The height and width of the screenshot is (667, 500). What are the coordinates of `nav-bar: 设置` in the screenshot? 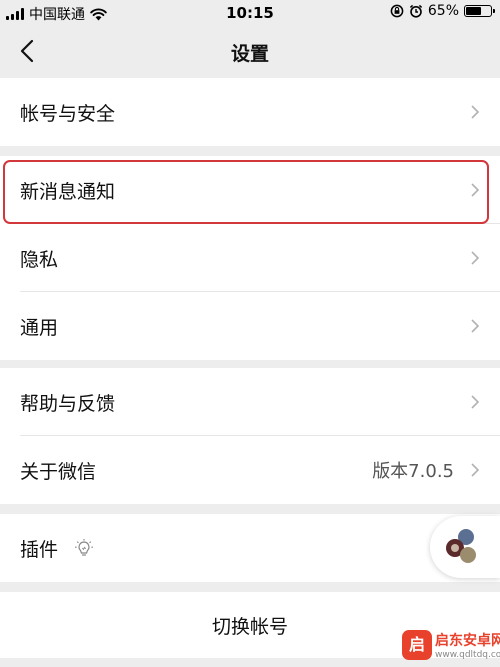 It's located at (250, 52).